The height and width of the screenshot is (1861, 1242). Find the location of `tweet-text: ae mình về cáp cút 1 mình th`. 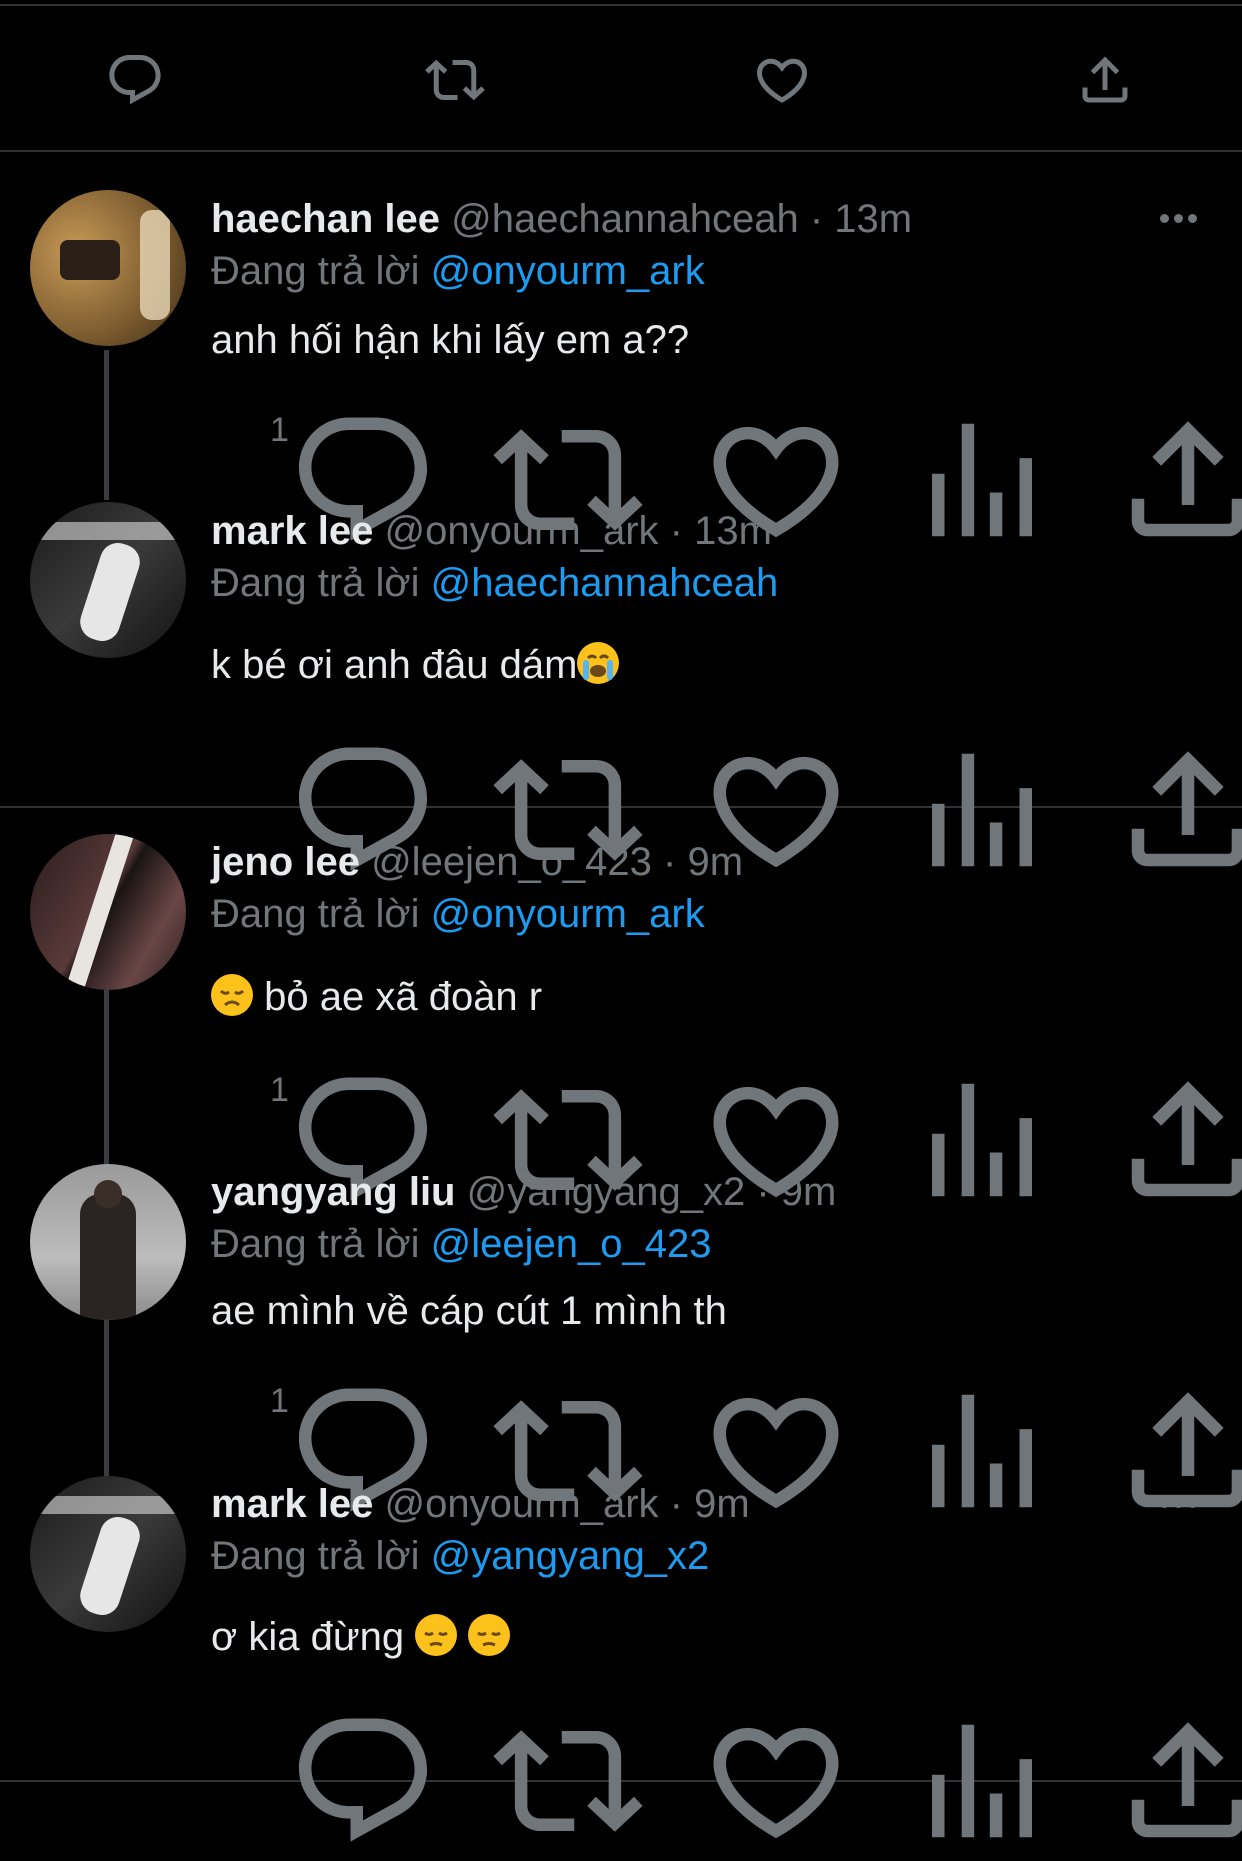

tweet-text: ae mình về cáp cút 1 mình th is located at coordinates (469, 1311).